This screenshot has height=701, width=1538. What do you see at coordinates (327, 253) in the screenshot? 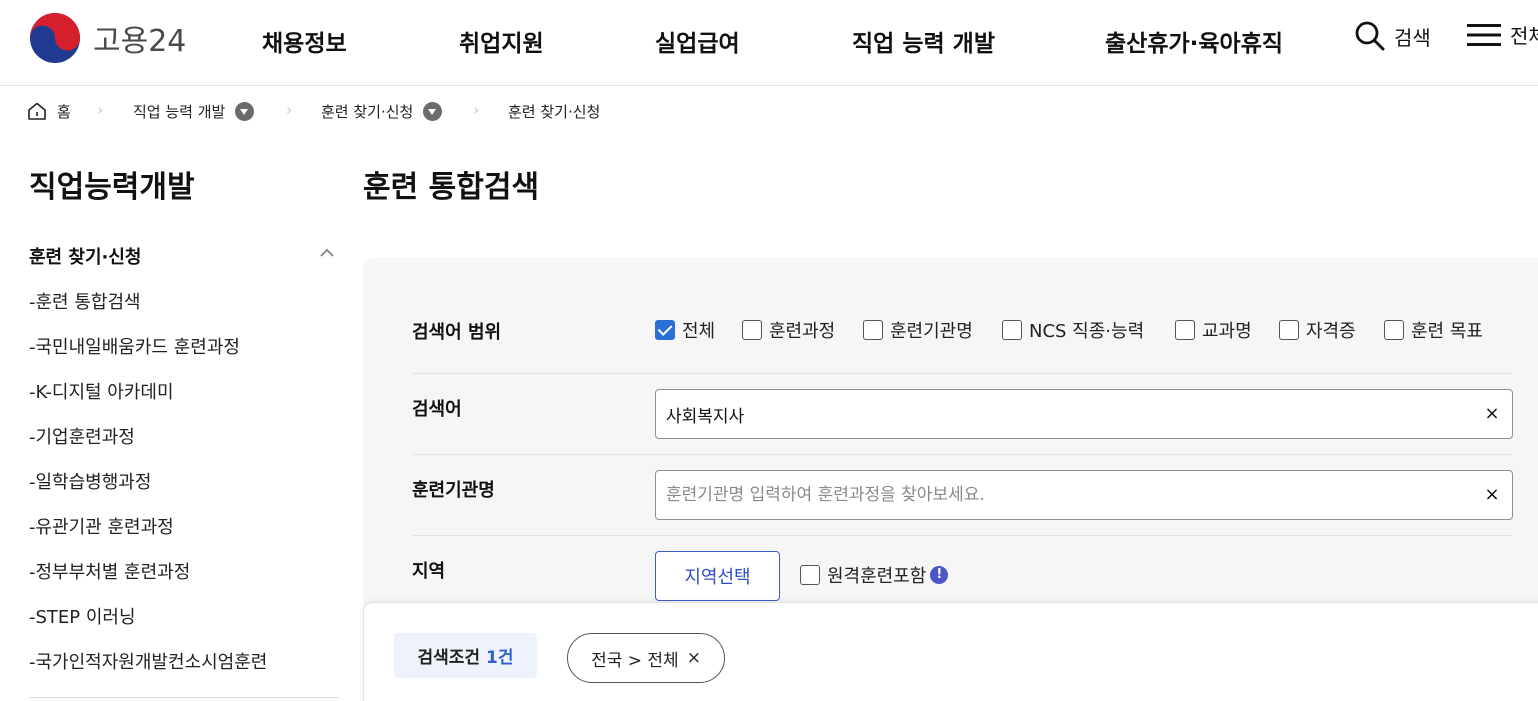
I see `chevron-up-icon` at bounding box center [327, 253].